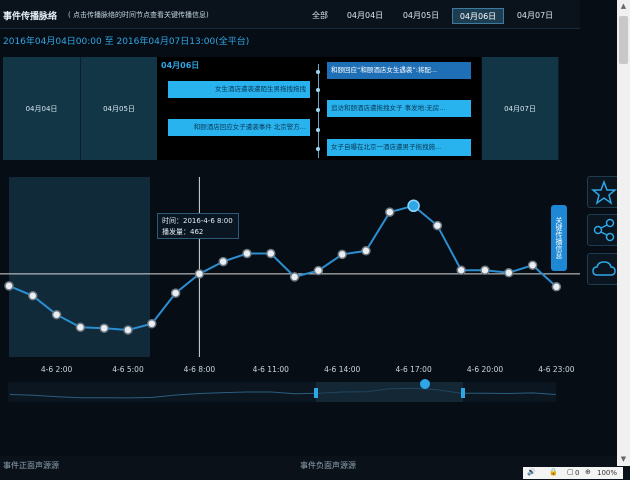  I want to click on tab-0407: 04月07日, so click(535, 16).